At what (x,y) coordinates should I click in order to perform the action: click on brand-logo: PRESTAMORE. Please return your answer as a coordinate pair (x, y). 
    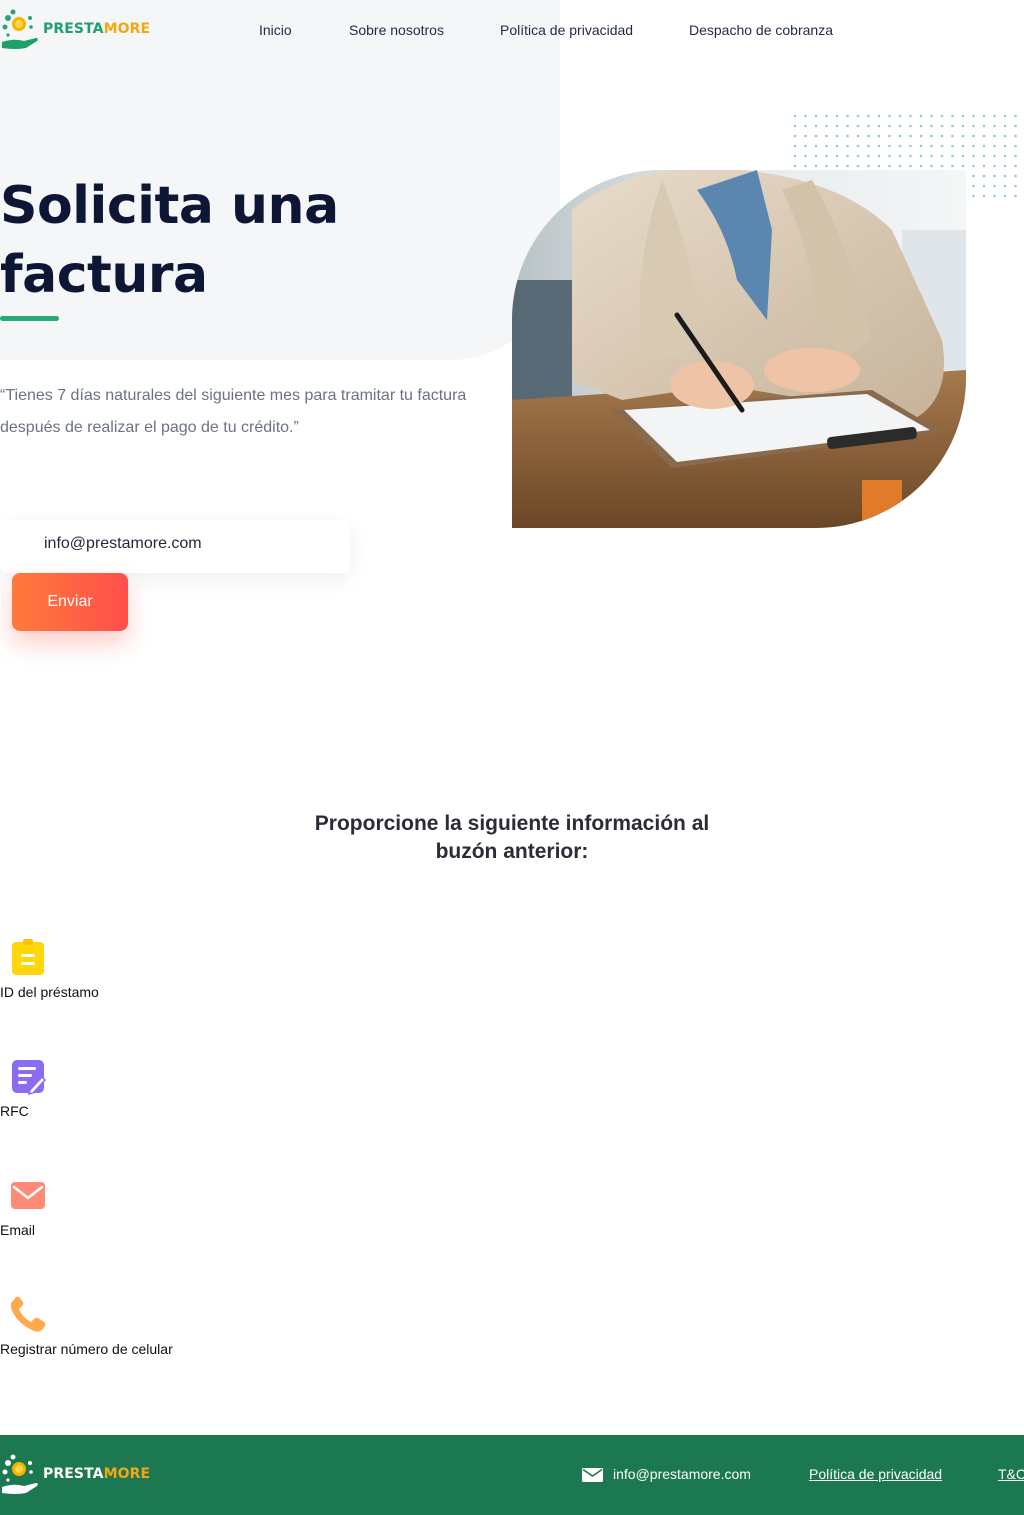
    Looking at the image, I should click on (75, 29).